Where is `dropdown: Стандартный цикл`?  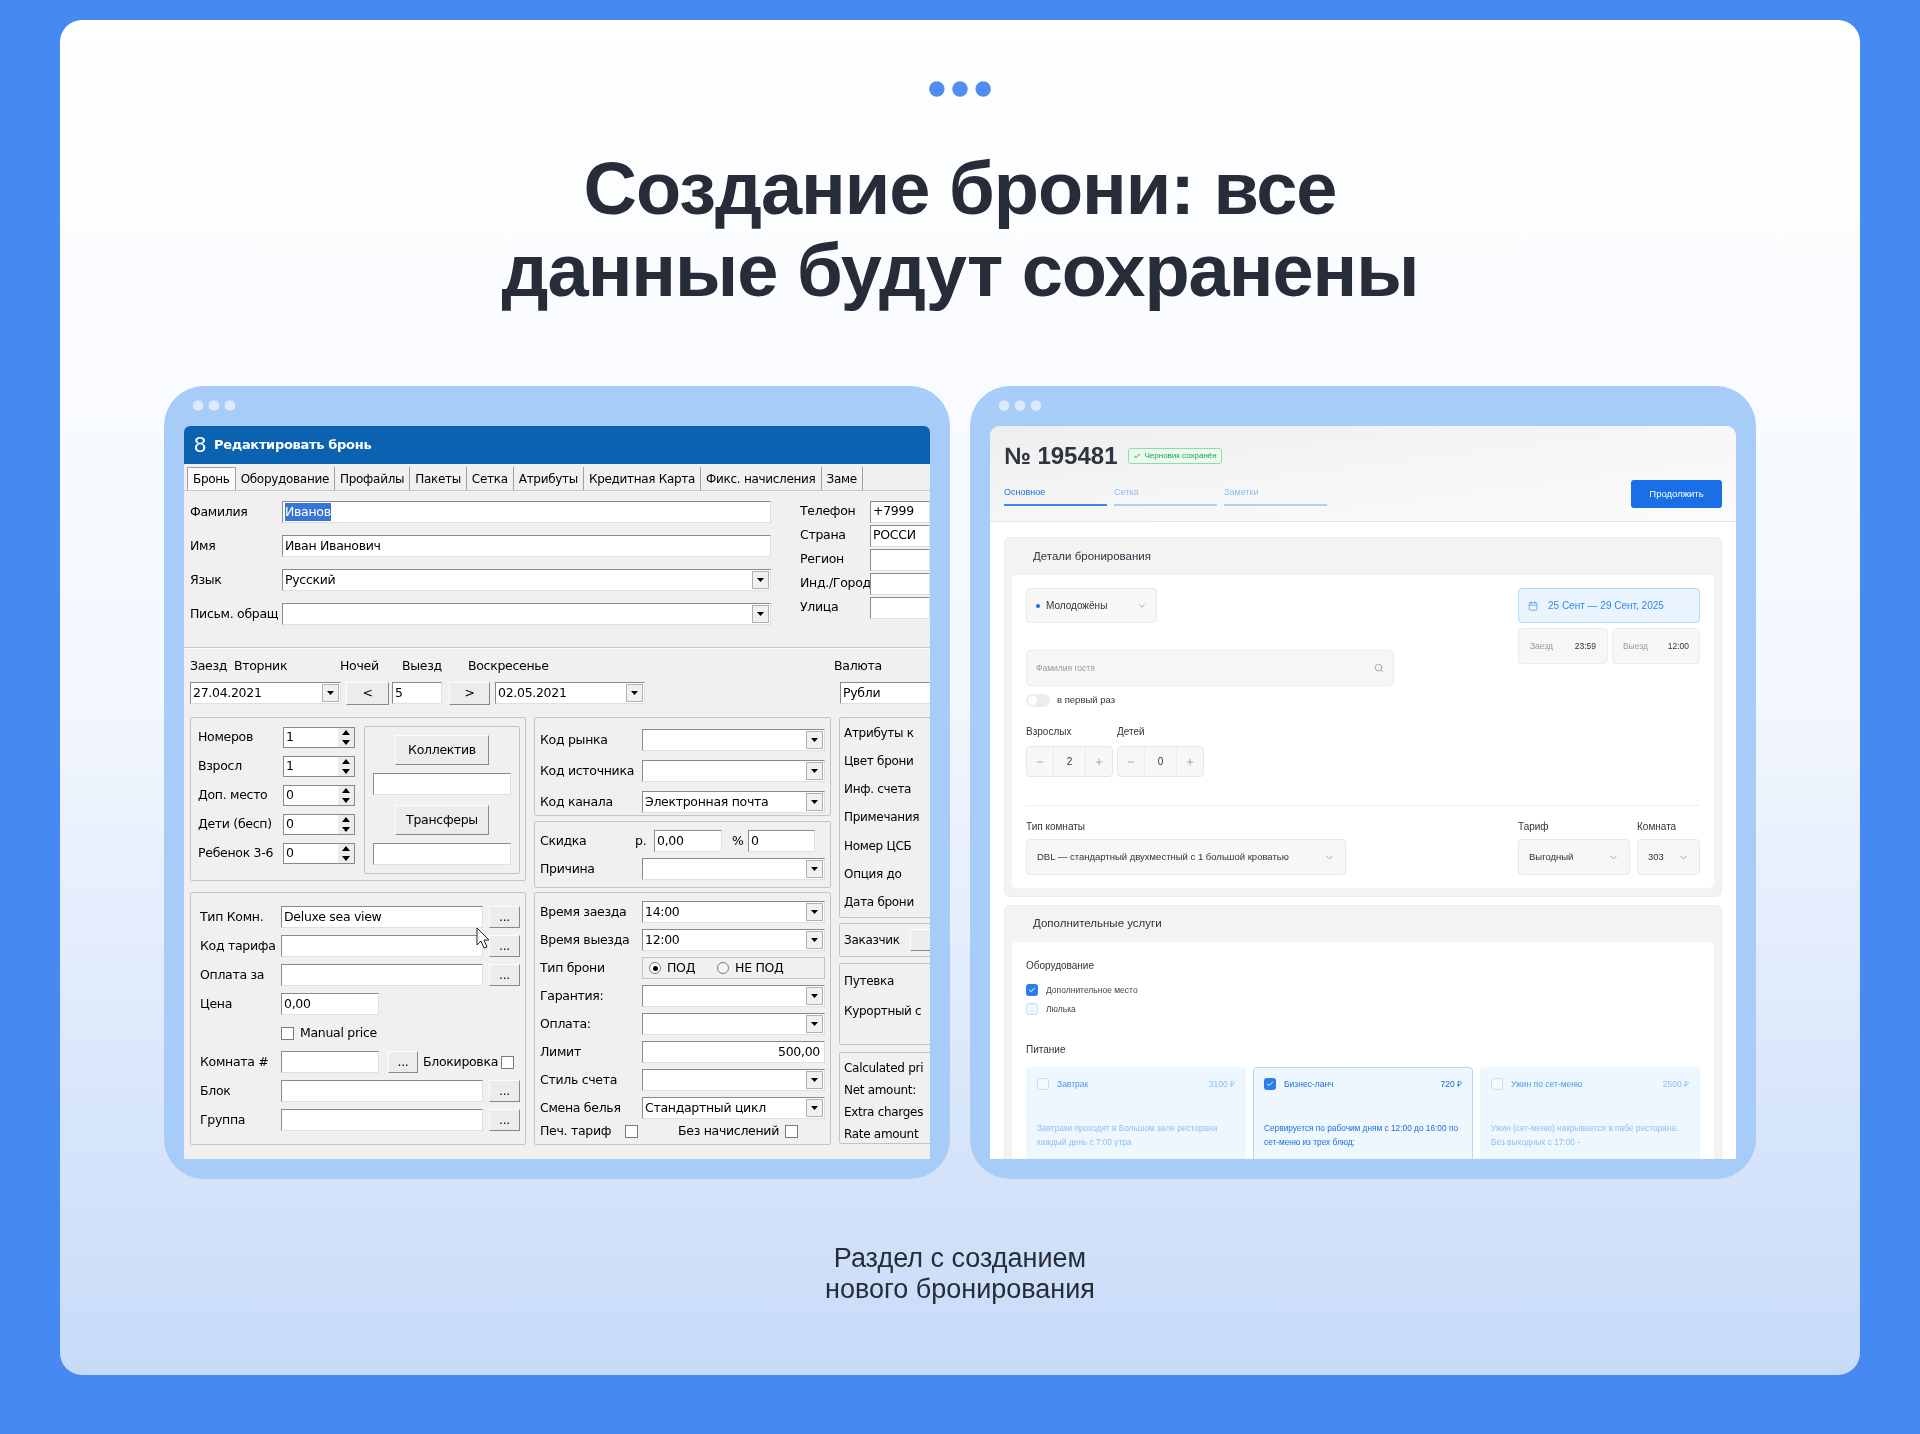
dropdown: Стандартный цикл is located at coordinates (733, 1108).